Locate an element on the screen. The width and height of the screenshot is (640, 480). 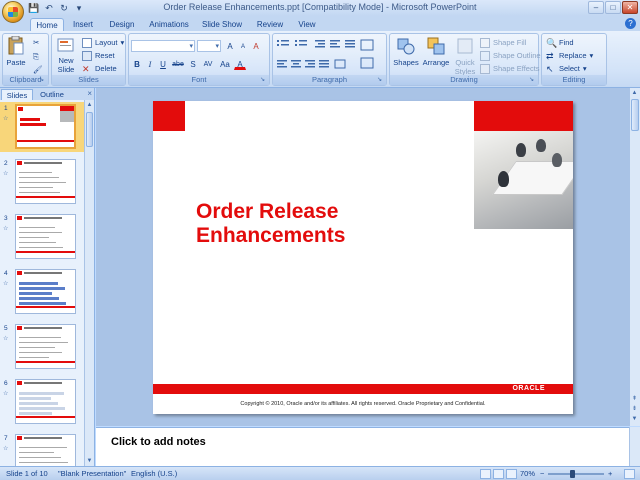
redo-icon: ↻ is located at coordinates (64, 8).